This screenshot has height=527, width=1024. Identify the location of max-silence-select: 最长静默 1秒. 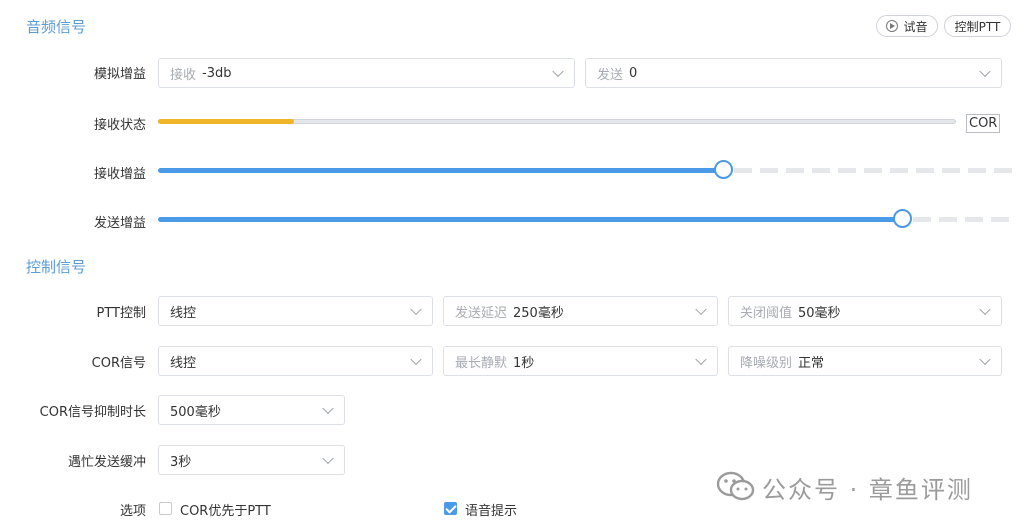
(580, 361).